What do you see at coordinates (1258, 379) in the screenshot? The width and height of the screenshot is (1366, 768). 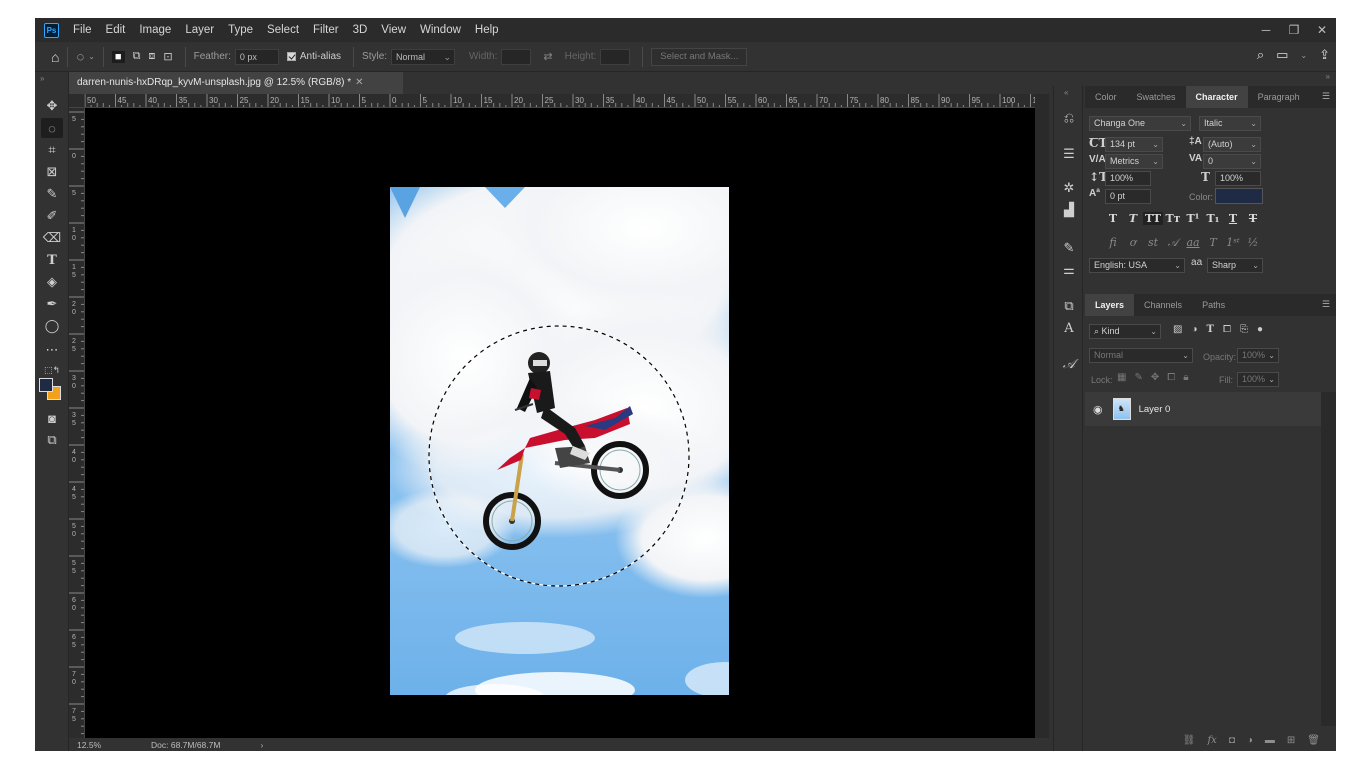 I see `fill-input: 100% ⌄` at bounding box center [1258, 379].